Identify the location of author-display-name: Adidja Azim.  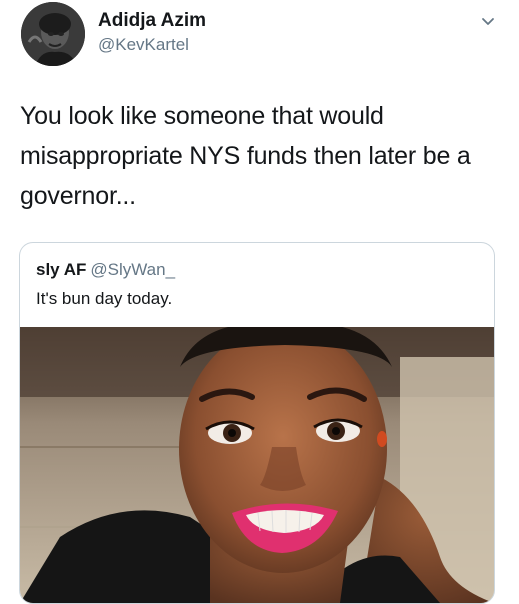
(152, 21).